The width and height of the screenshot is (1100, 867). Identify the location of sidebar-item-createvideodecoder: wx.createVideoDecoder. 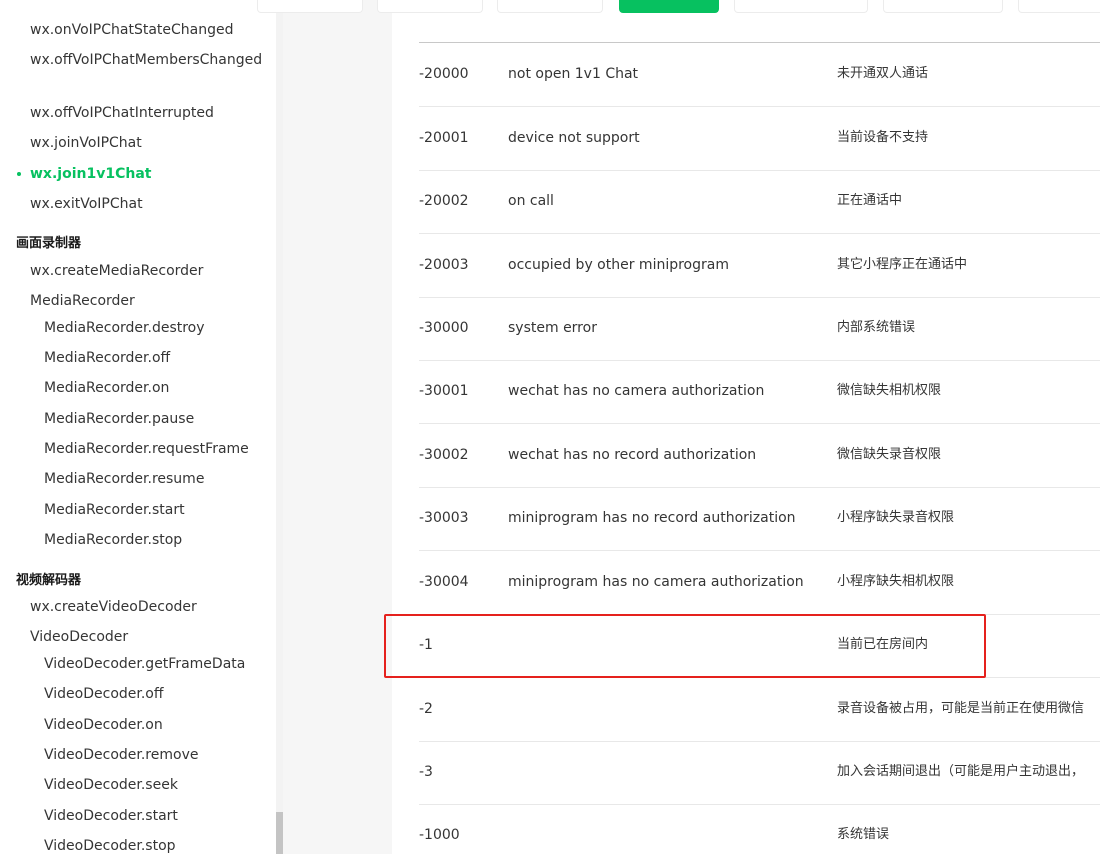
(113, 607).